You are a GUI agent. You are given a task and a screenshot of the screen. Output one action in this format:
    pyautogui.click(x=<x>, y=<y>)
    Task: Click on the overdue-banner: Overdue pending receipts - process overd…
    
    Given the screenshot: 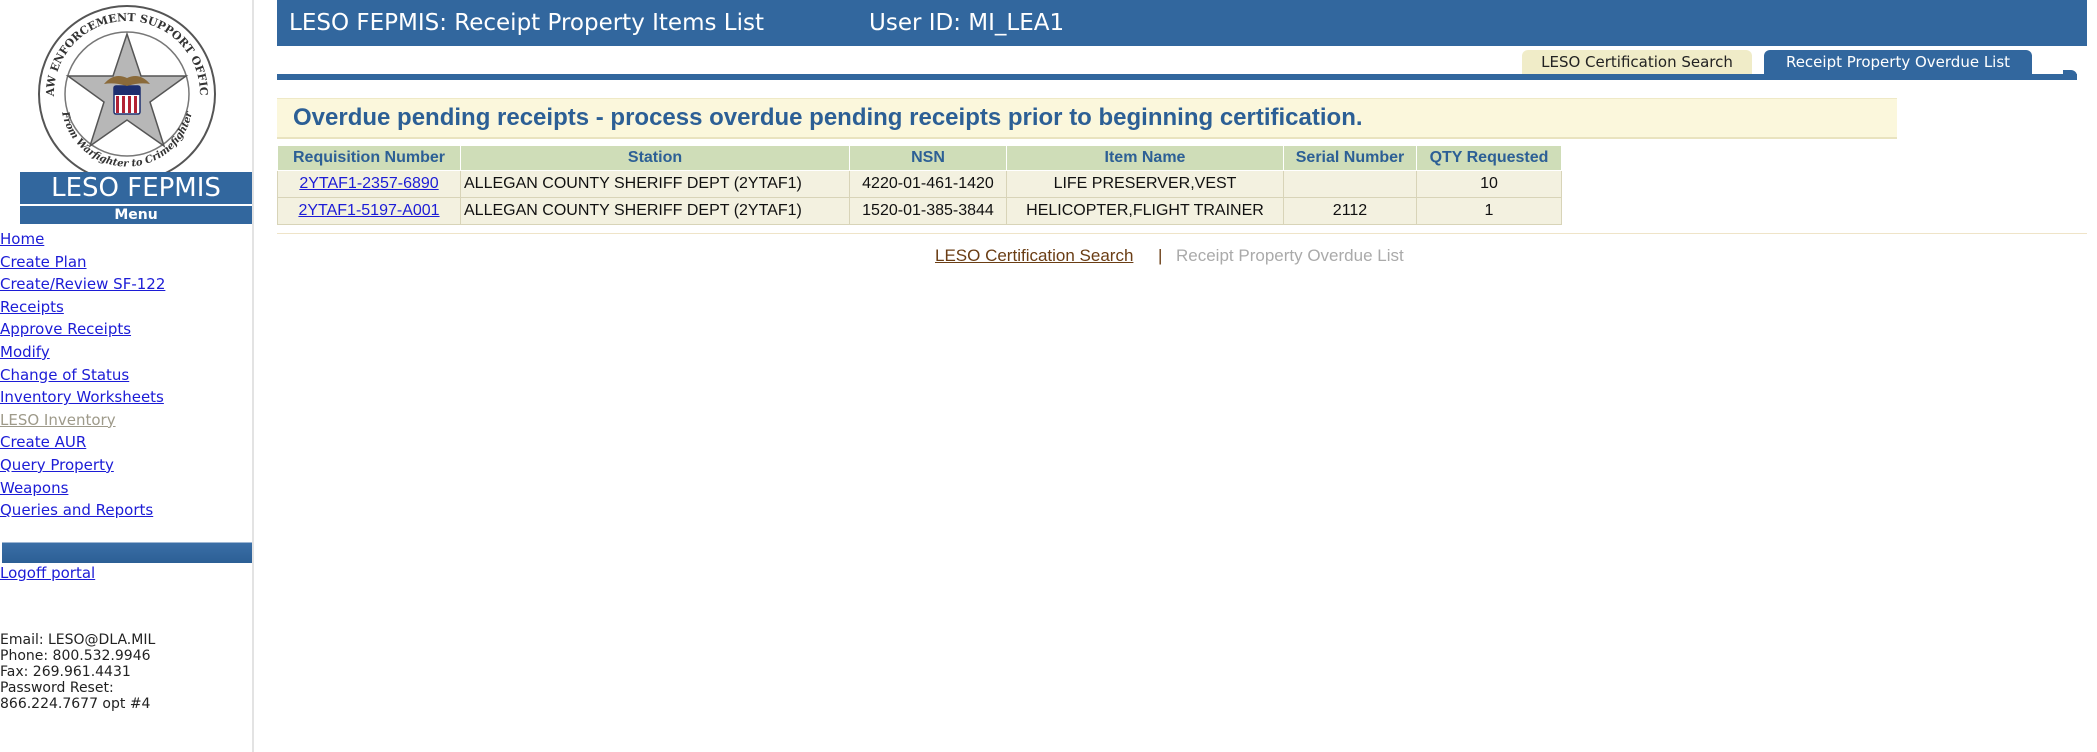 What is the action you would take?
    pyautogui.click(x=1087, y=118)
    